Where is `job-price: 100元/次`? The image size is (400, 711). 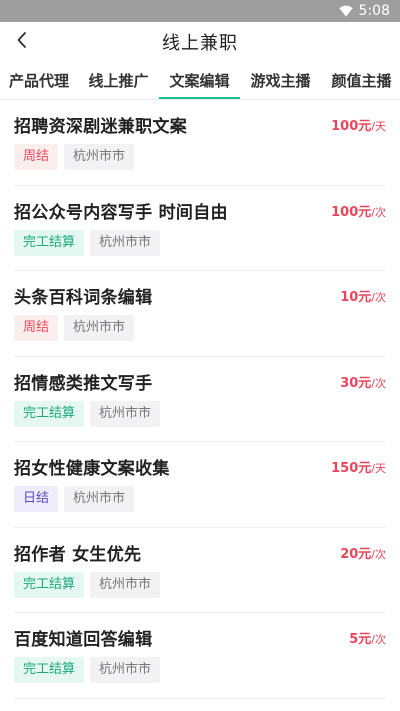 job-price: 100元/次 is located at coordinates (358, 210).